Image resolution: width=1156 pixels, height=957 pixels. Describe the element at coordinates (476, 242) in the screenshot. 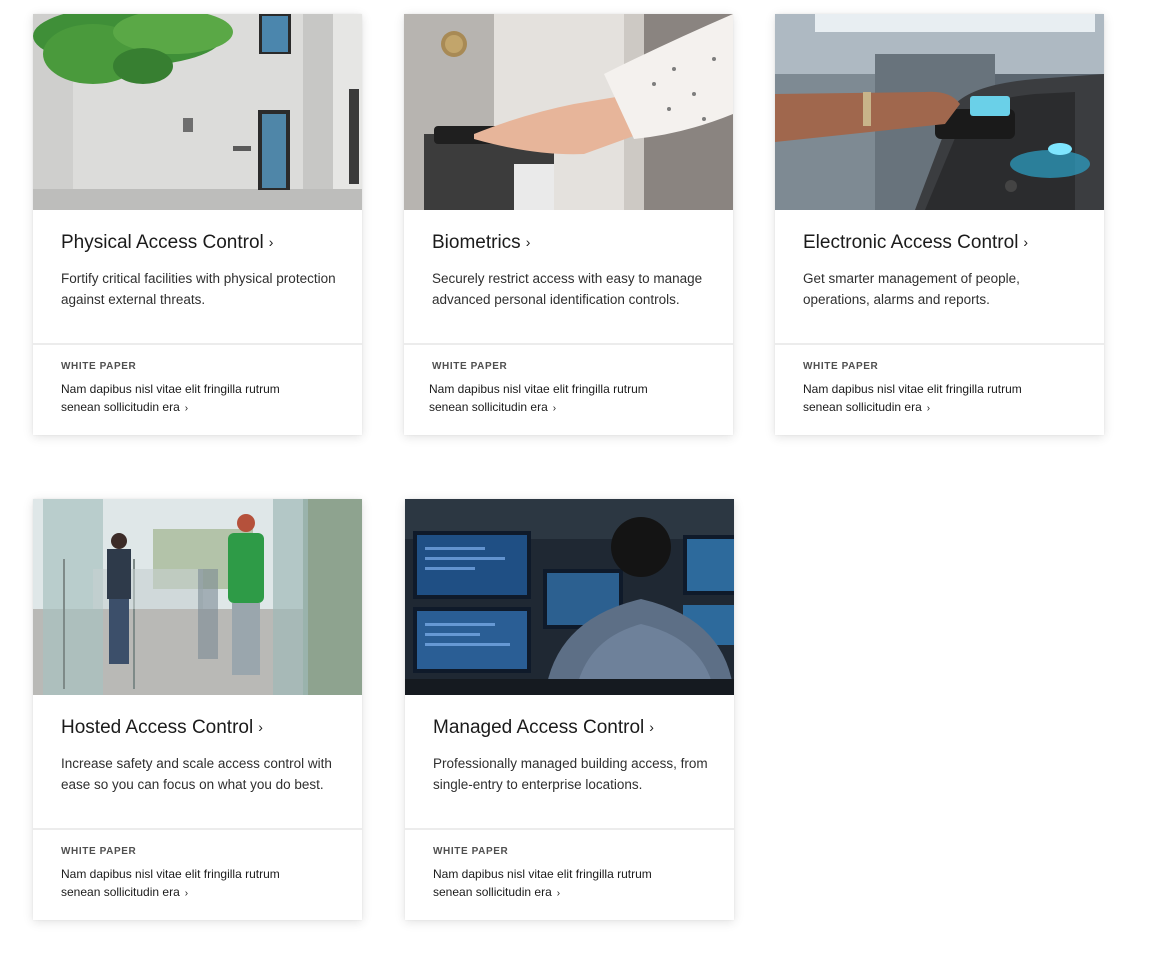

I see `card-title-text: Biometrics` at that location.